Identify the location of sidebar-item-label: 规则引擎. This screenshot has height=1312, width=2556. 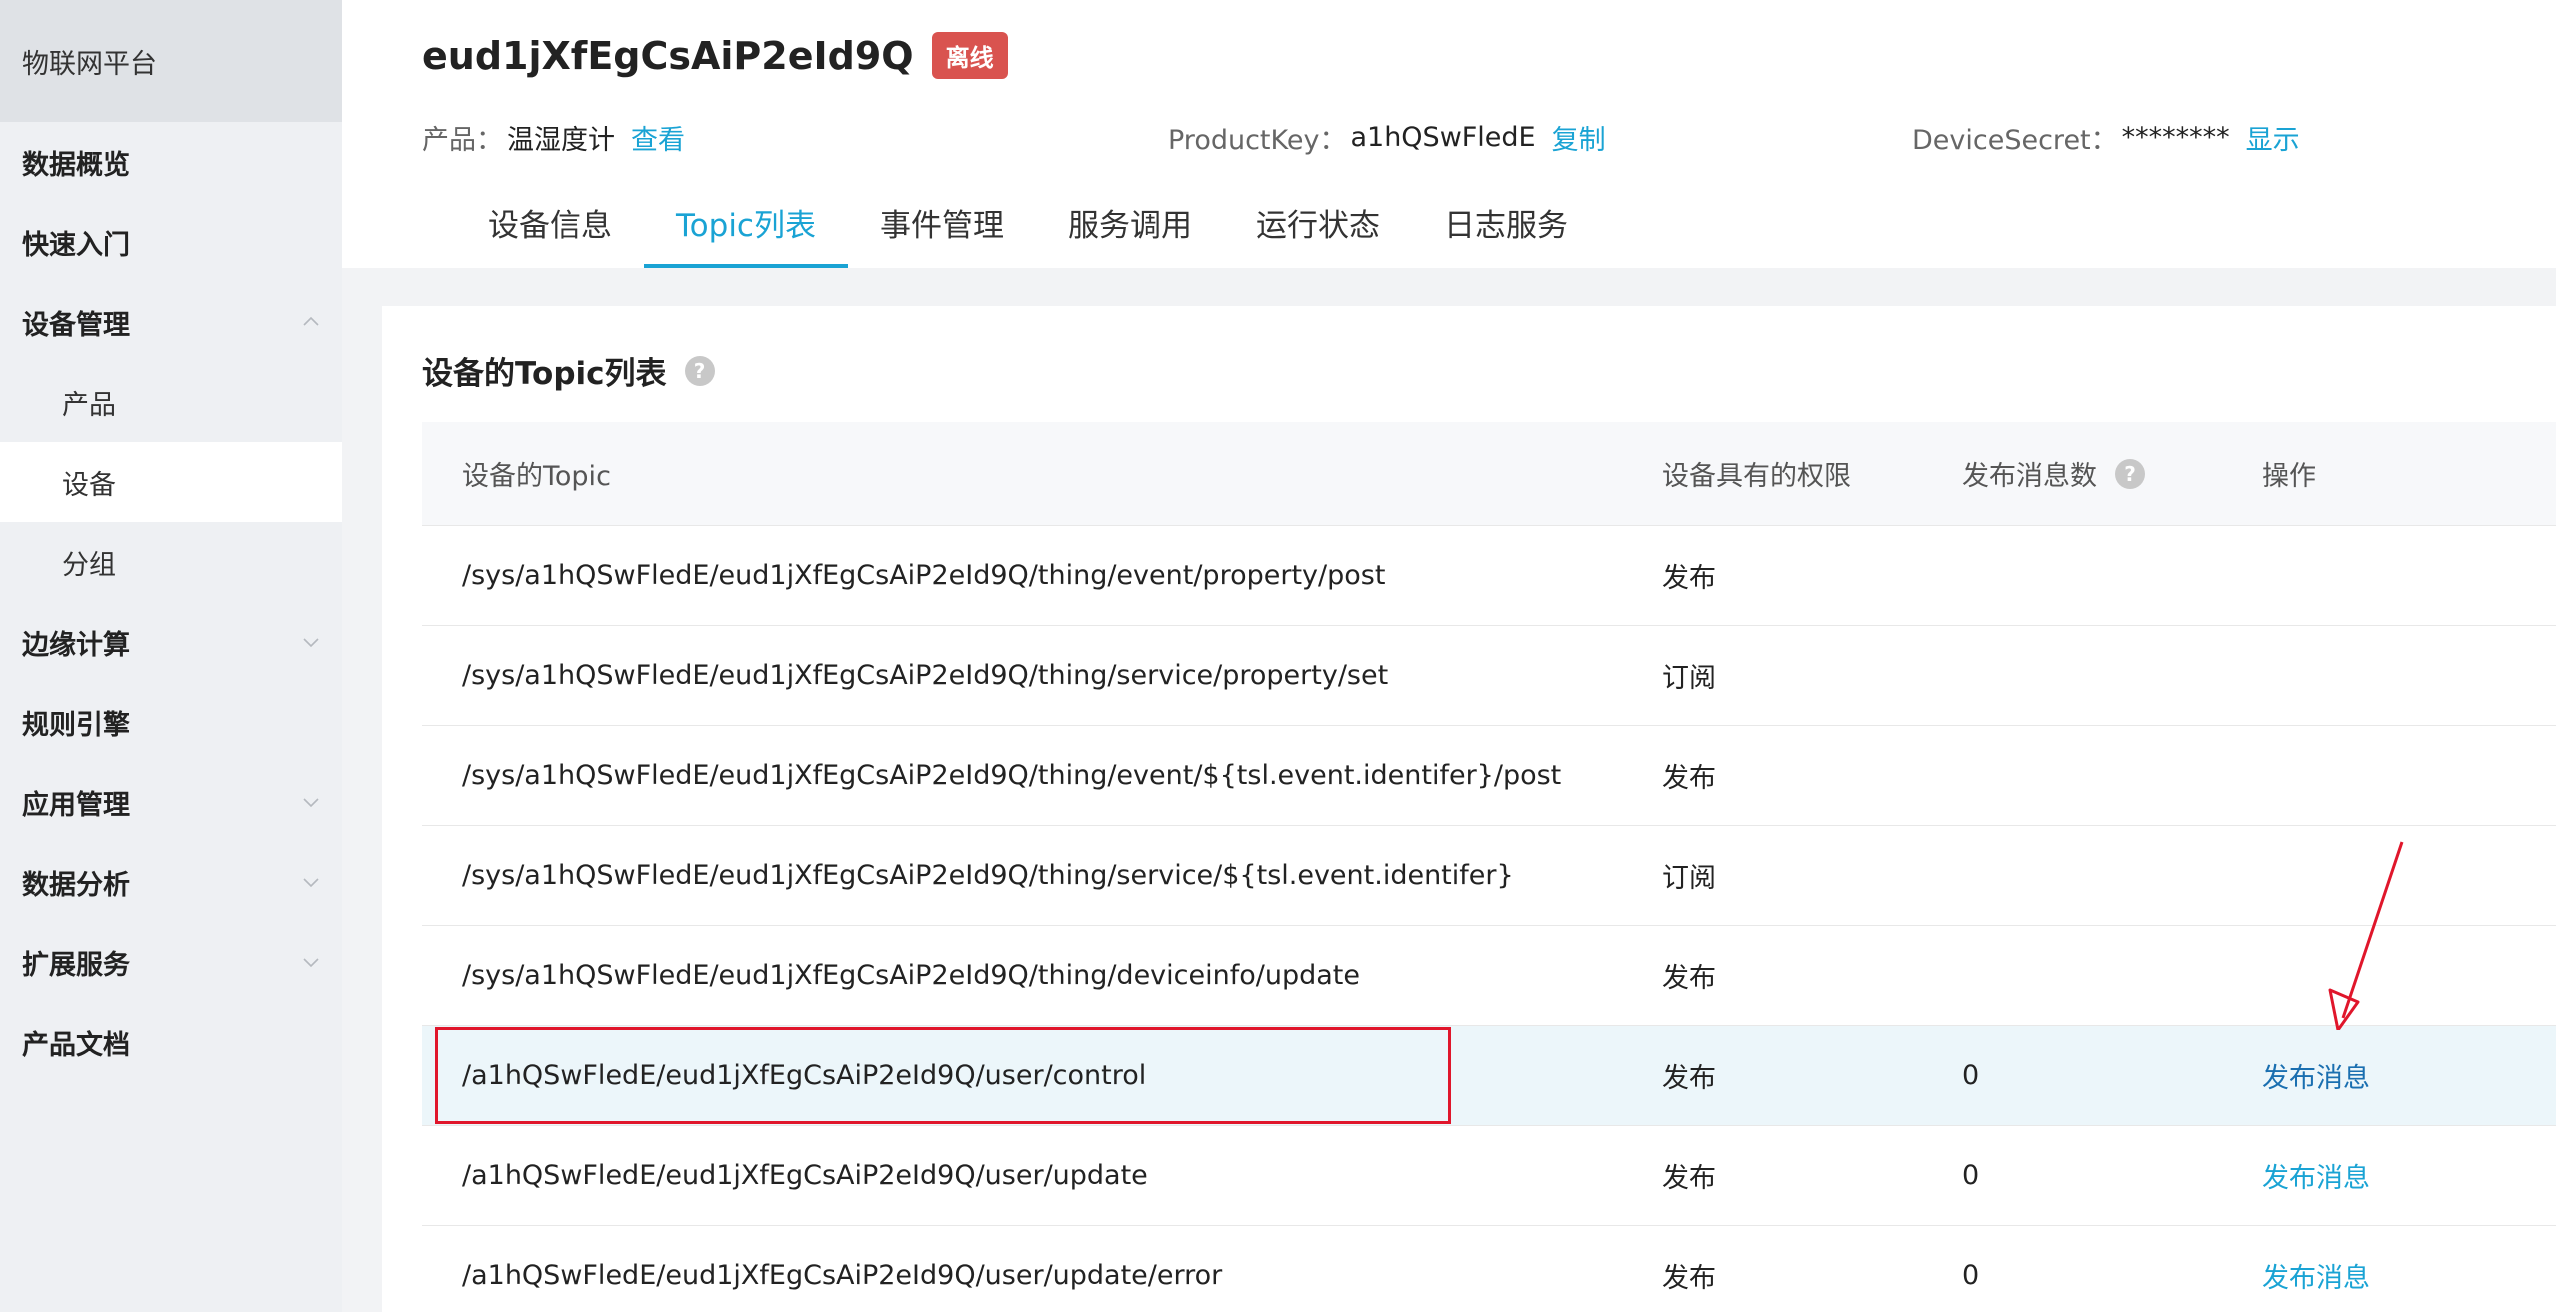
(76, 725).